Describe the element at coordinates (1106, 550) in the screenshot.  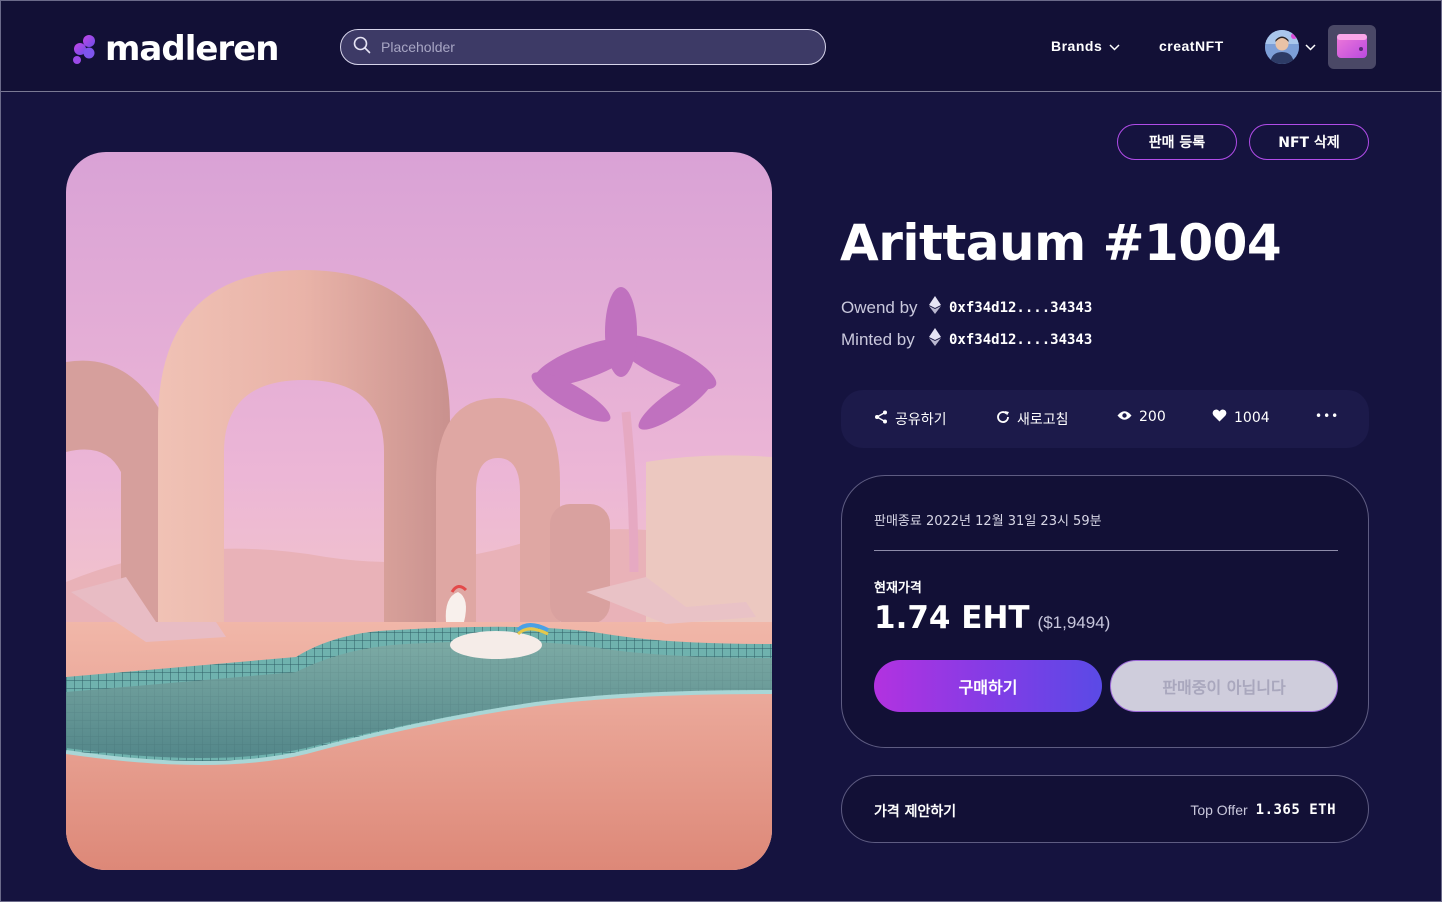
I see `divider` at that location.